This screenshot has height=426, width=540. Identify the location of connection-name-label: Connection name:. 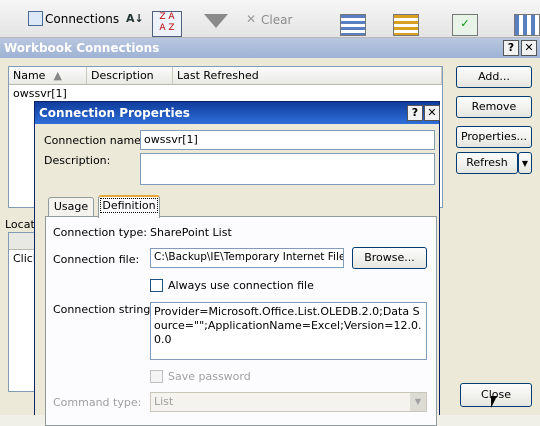
(94, 140).